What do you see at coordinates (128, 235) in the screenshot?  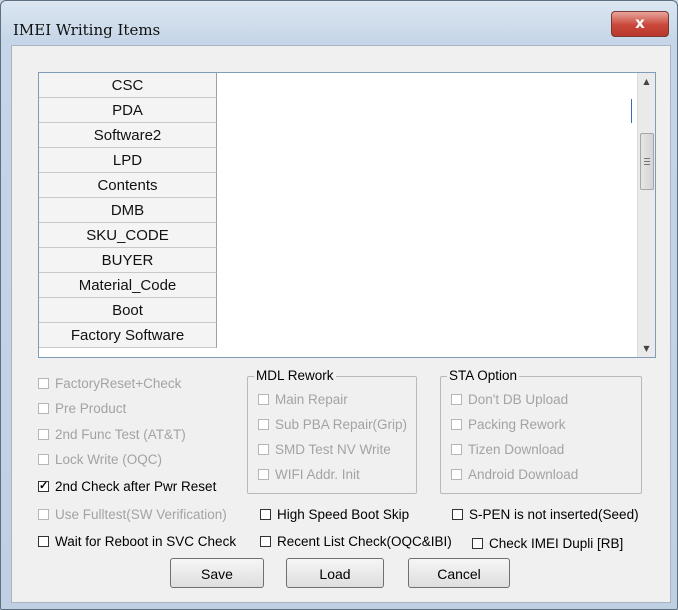 I see `item-row: SKU_CODE` at bounding box center [128, 235].